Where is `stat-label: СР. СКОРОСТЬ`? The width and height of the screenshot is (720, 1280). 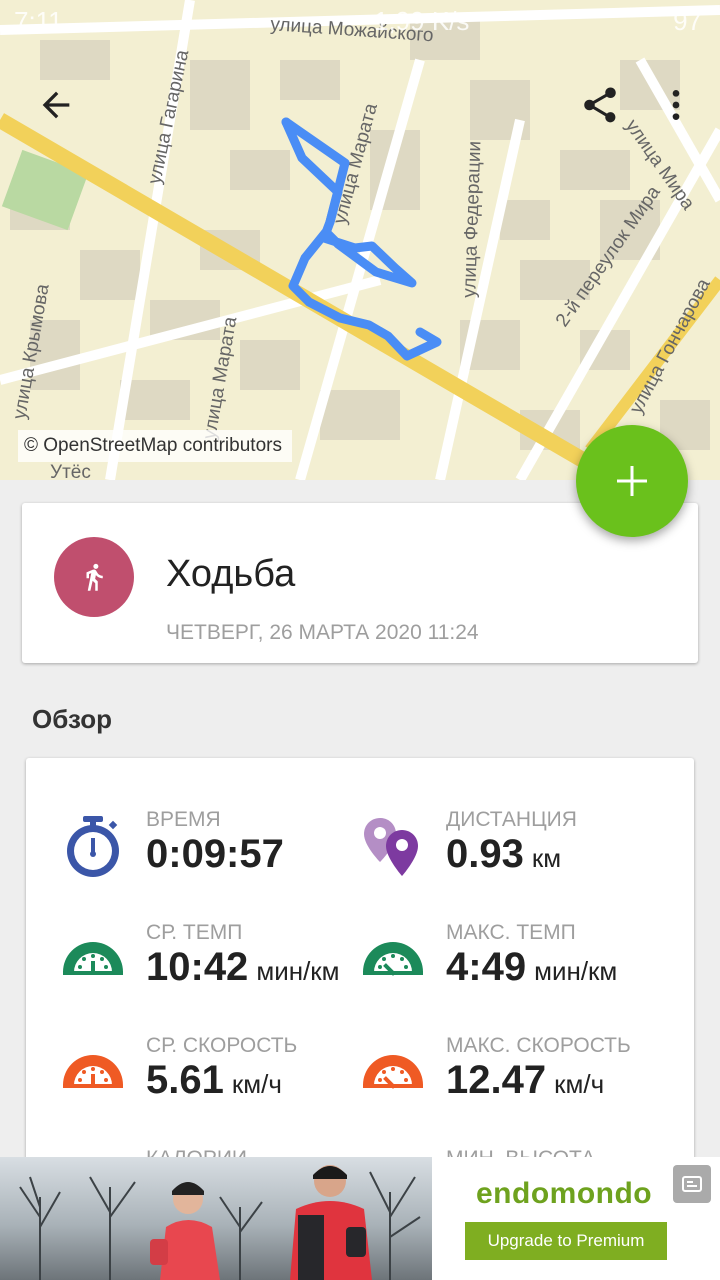
stat-label: СР. СКОРОСТЬ is located at coordinates (222, 1045).